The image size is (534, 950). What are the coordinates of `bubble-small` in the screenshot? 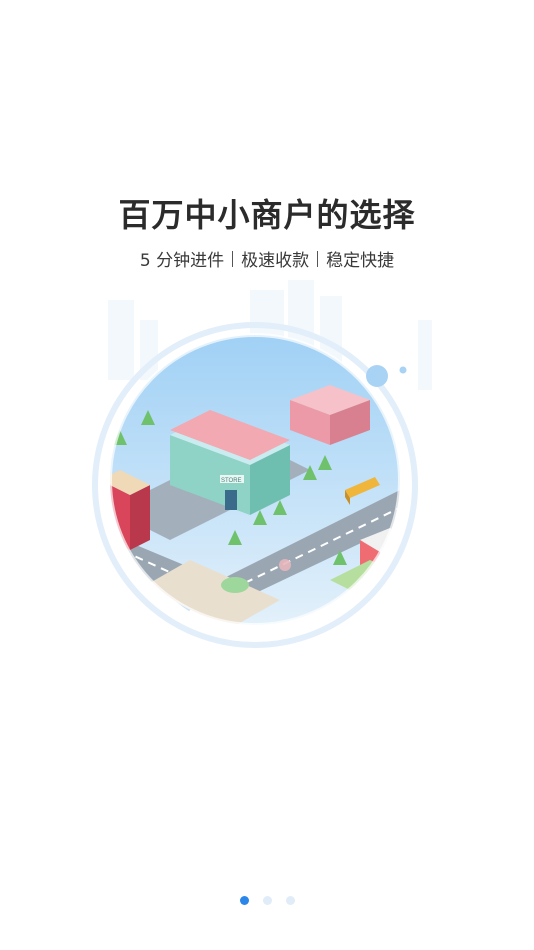 It's located at (403, 370).